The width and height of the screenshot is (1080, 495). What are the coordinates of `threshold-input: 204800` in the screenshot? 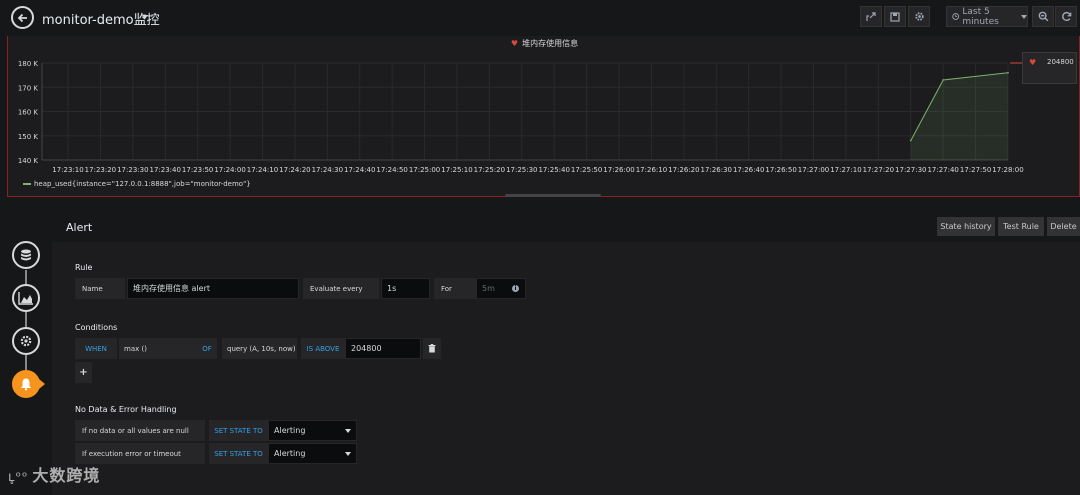 It's located at (383, 348).